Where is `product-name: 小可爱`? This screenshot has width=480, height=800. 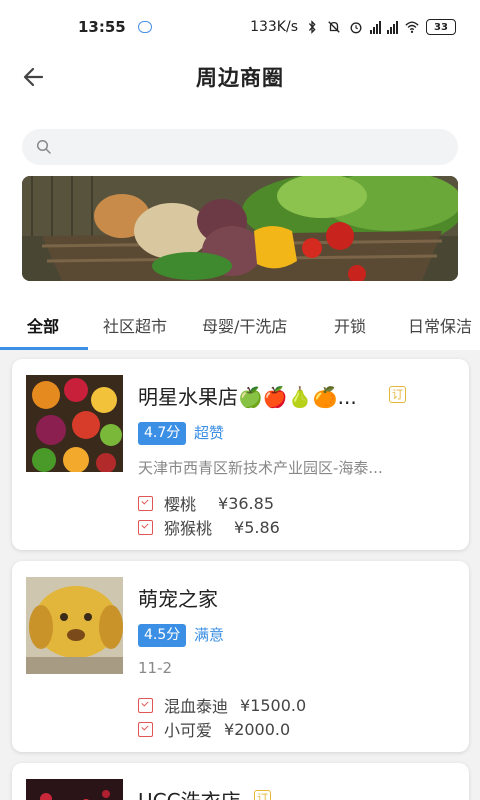
product-name: 小可爱 is located at coordinates (188, 730).